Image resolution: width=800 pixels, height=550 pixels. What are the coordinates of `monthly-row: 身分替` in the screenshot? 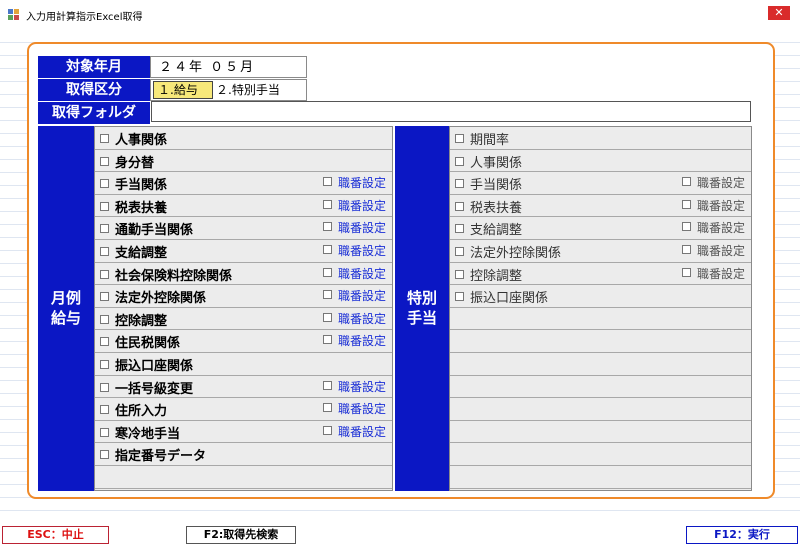 It's located at (243, 161).